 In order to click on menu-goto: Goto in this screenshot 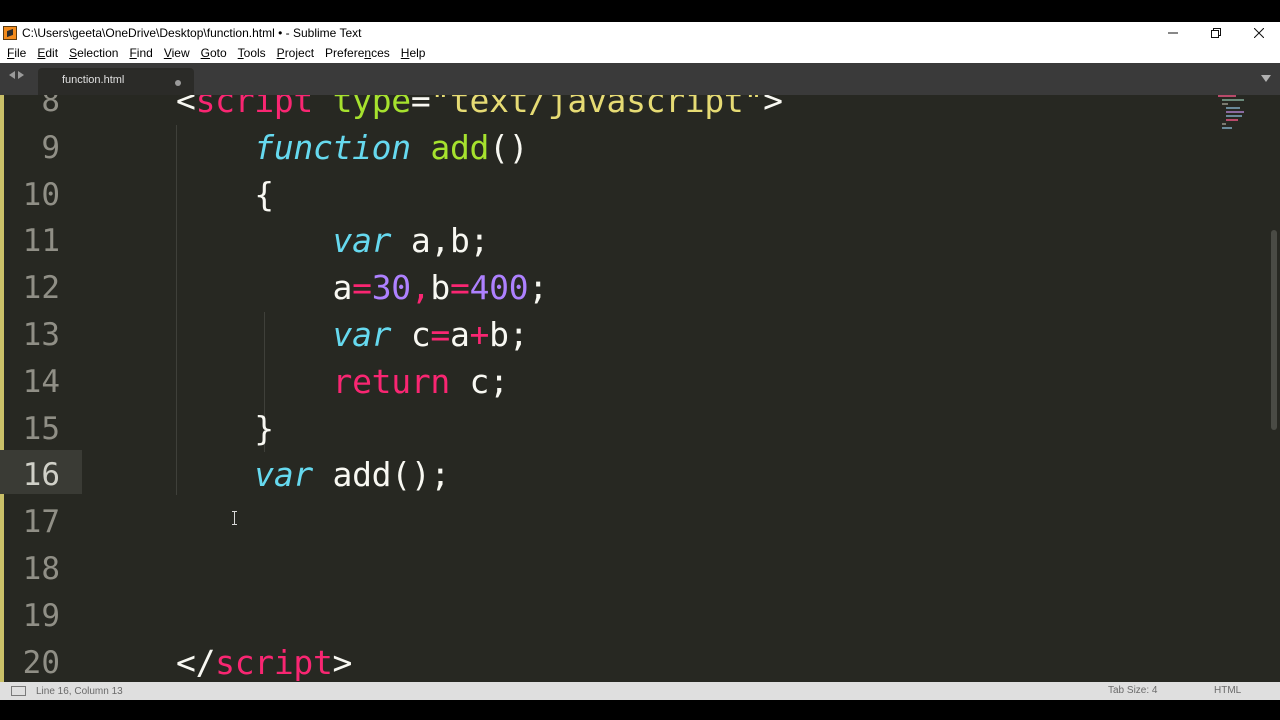, I will do `click(214, 53)`.